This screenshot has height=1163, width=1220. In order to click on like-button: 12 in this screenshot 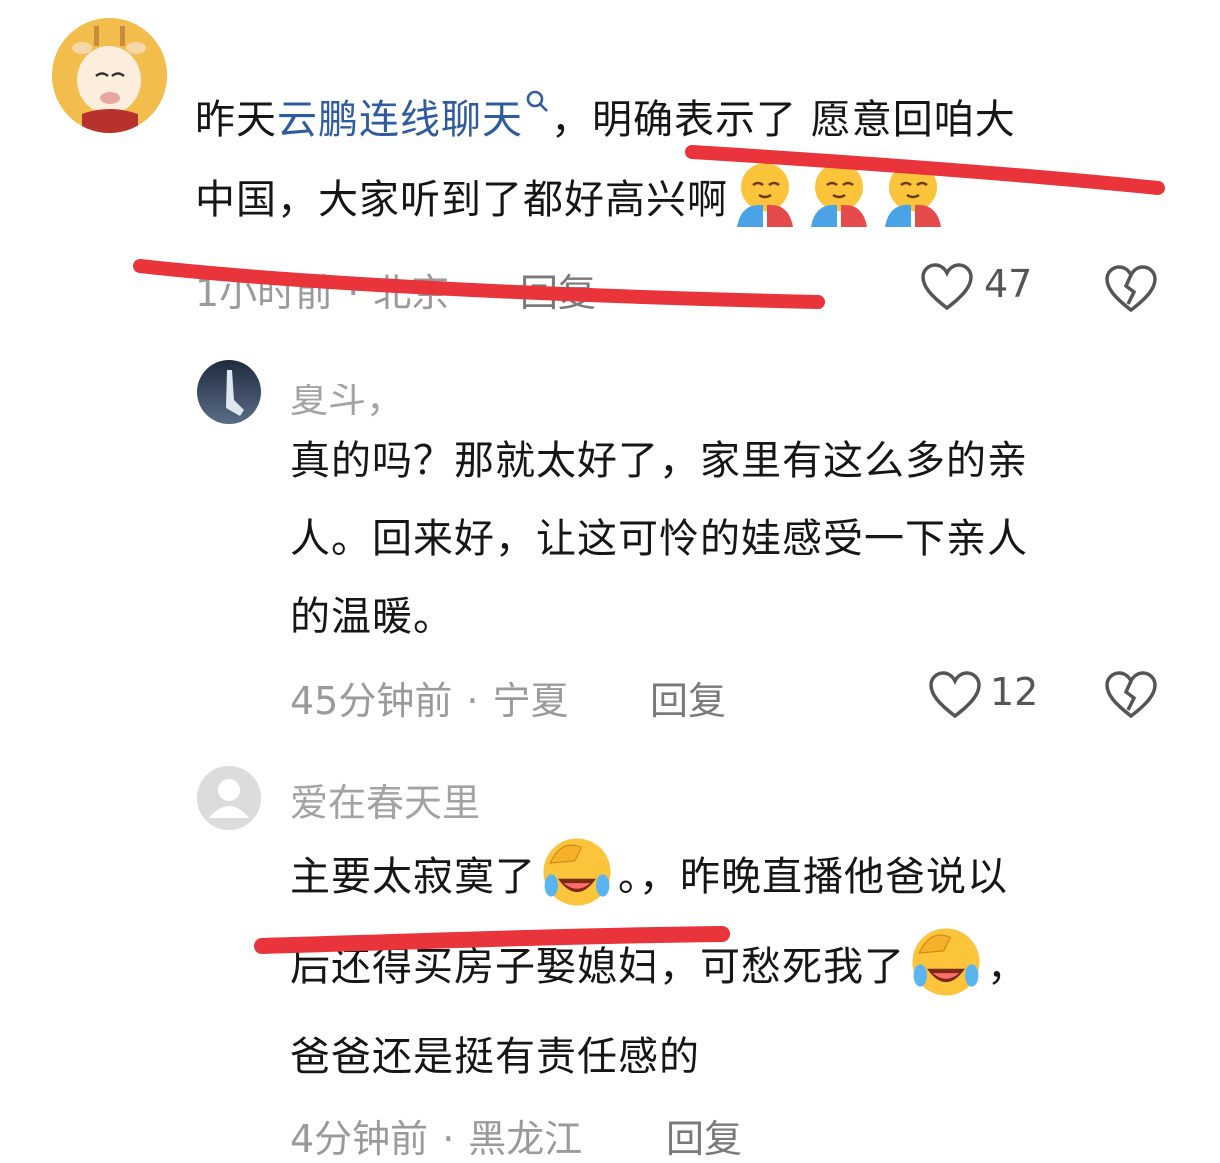, I will do `click(983, 696)`.